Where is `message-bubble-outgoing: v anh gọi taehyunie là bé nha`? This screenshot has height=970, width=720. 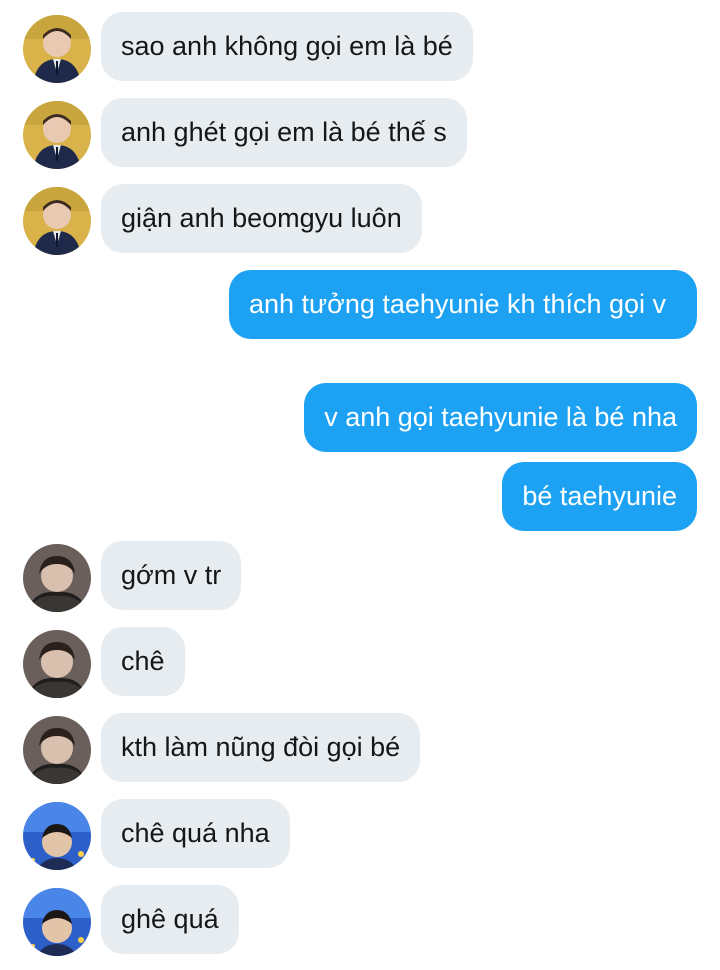
message-bubble-outgoing: v anh gọi taehyunie là bé nha is located at coordinates (500, 417).